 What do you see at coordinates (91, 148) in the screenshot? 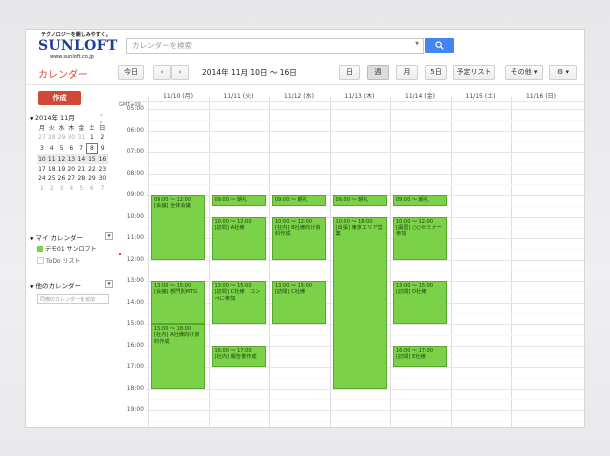
I see `mini-calendar-day: 8` at bounding box center [91, 148].